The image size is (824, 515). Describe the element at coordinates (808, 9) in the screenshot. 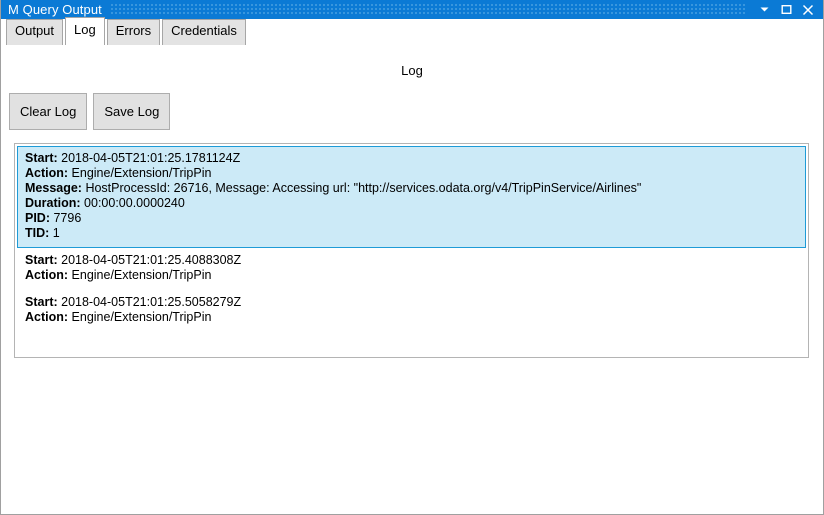

I see `close-icon` at that location.